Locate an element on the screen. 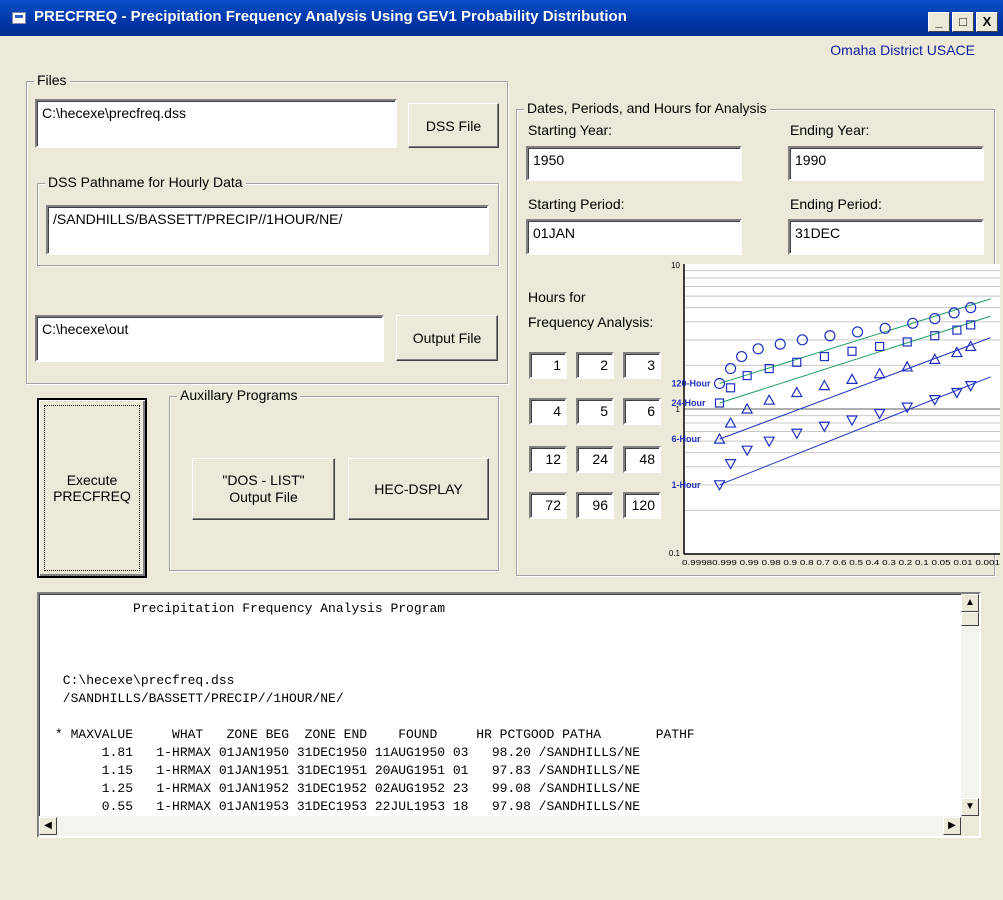  scroll-up-icon: ▲ is located at coordinates (970, 603).